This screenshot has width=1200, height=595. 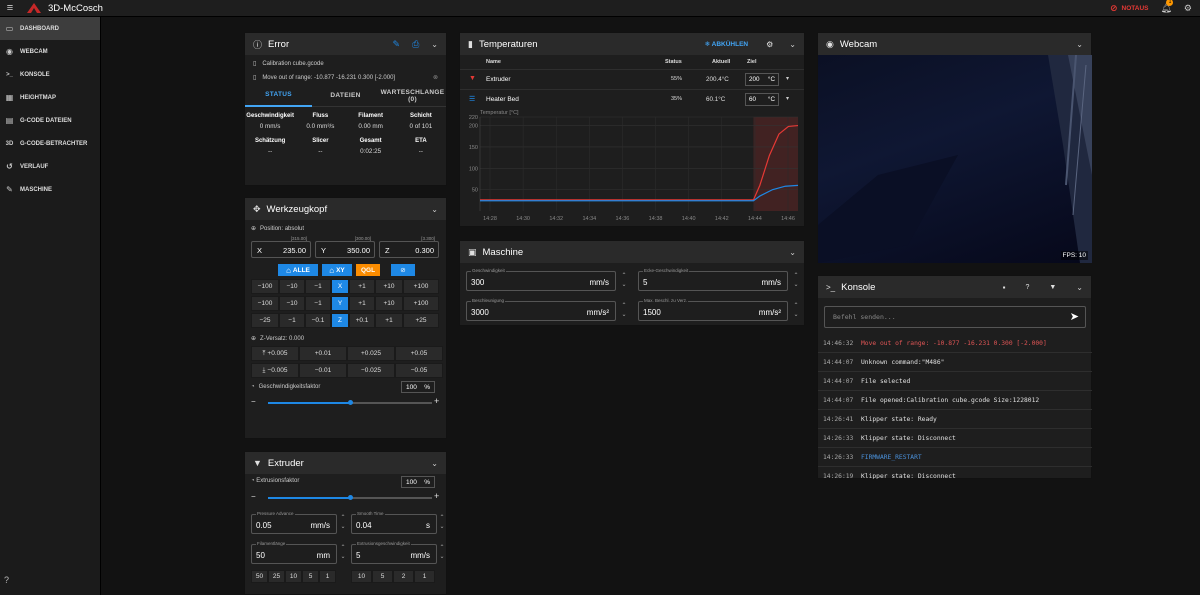 I want to click on sidebar-item-verlauf: ↺ VERLAUF, so click(x=50, y=166).